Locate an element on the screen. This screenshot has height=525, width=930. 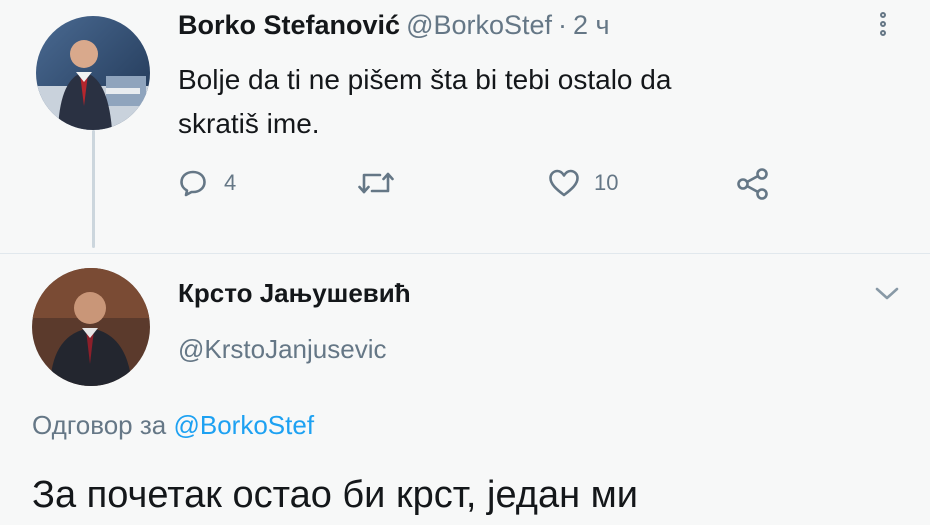
retweet-button is located at coordinates (376, 183).